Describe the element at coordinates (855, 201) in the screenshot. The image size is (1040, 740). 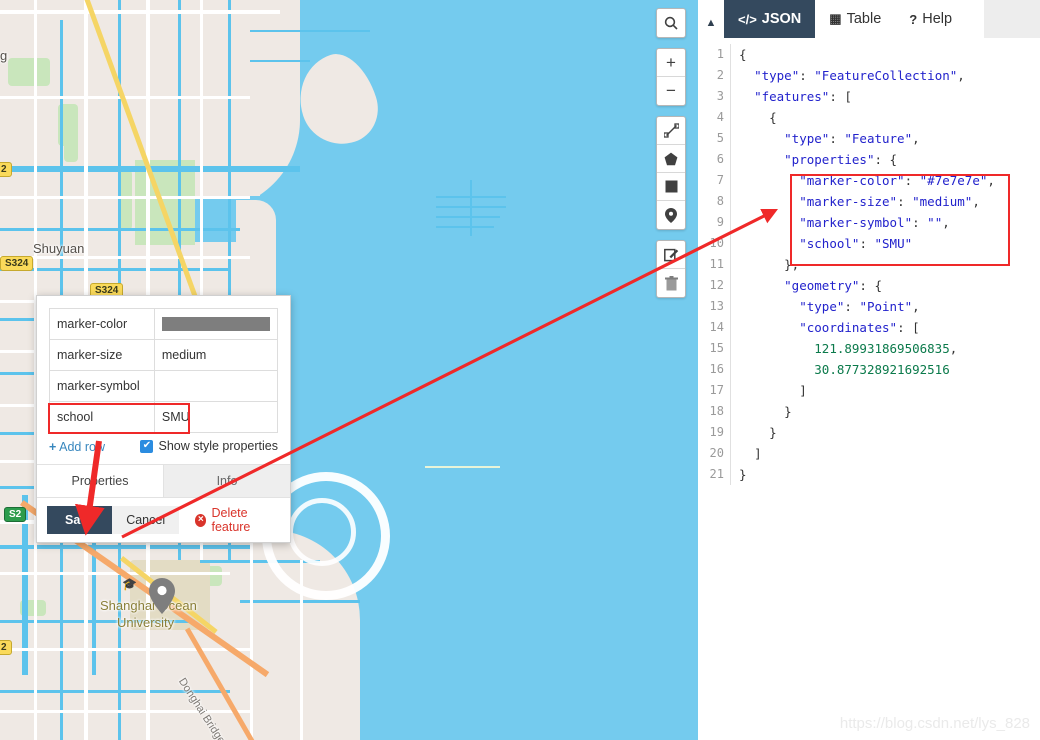
I see `code-text: "marker-size": "medium",` at that location.